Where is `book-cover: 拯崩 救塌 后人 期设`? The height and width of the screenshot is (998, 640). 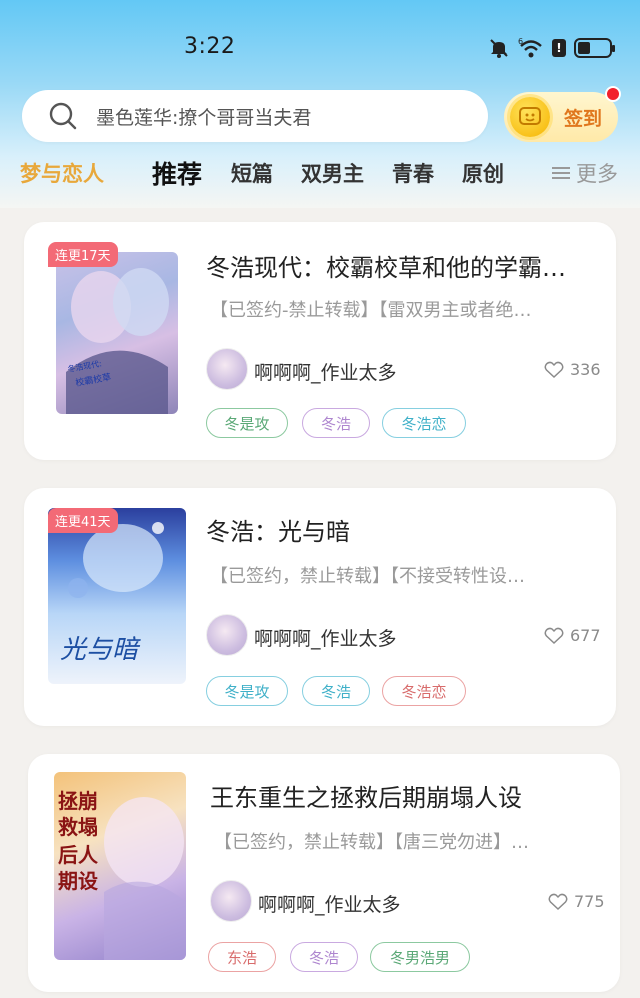 book-cover: 拯崩 救塌 后人 期设 is located at coordinates (120, 866).